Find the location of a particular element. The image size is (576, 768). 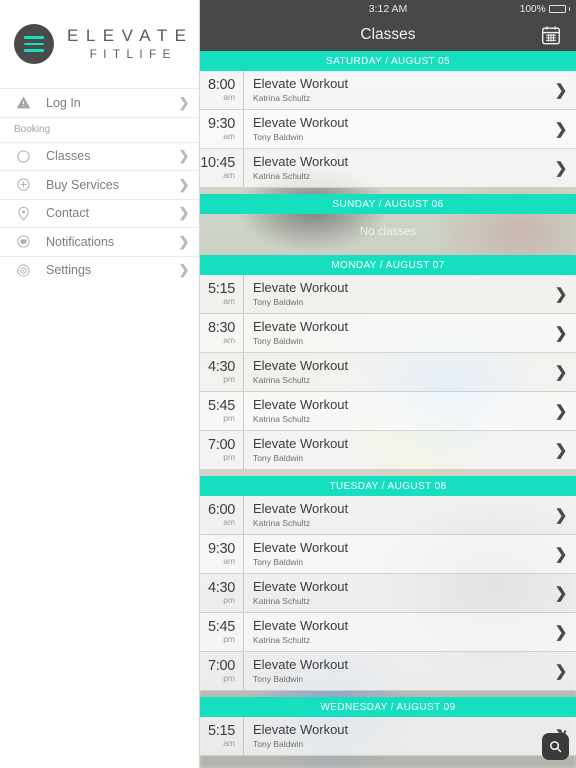

day-header: SATURDAY / AUGUST 05 is located at coordinates (388, 61).